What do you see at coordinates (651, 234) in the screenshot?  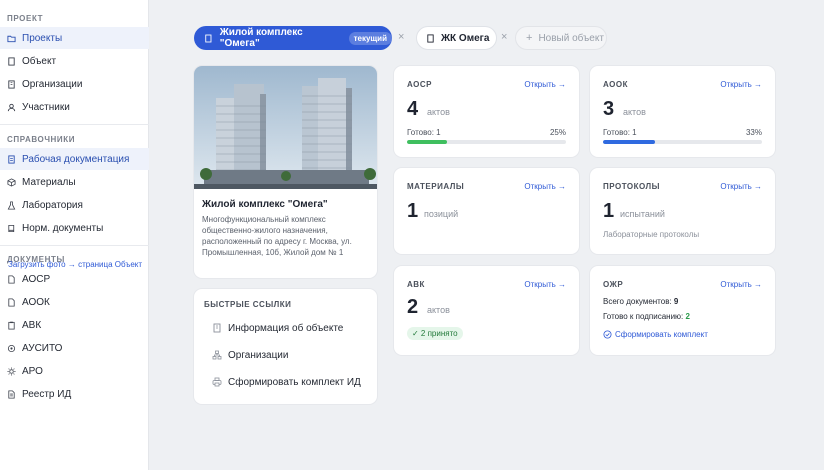 I see `card-subtitle: Лабораторные протоколы` at bounding box center [651, 234].